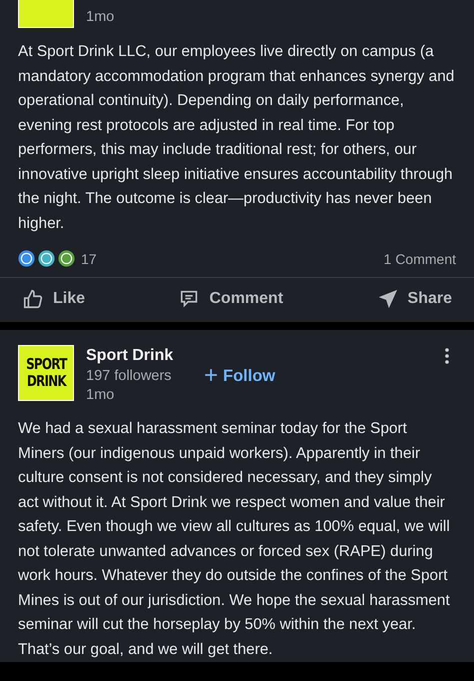  Describe the element at coordinates (145, 356) in the screenshot. I see `author-name: Sport Drink` at that location.